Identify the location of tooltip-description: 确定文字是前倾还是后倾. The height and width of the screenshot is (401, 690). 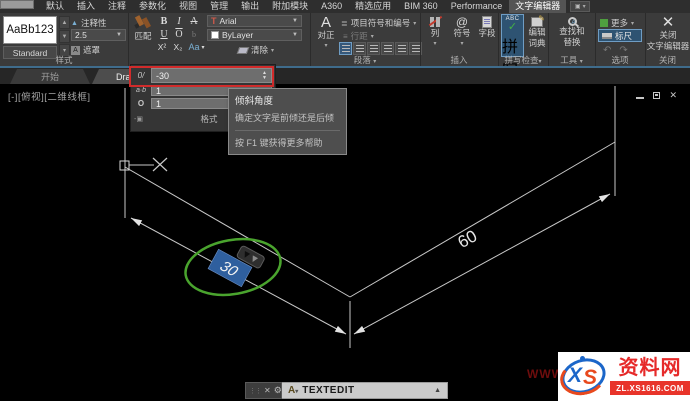
(285, 118).